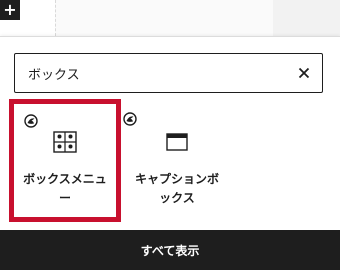 This screenshot has height=270, width=340. What do you see at coordinates (150, 73) in the screenshot?
I see `search-input` at bounding box center [150, 73].